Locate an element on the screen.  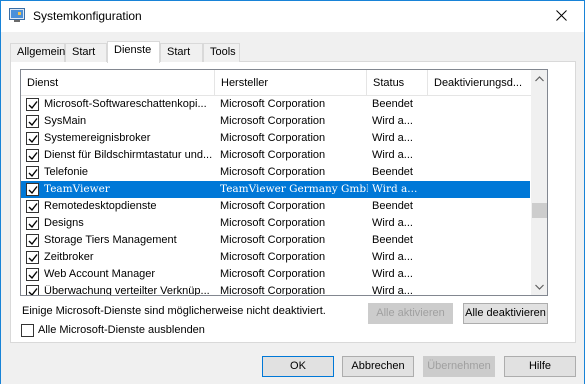
window-title: Systemkonfiguration is located at coordinates (87, 16).